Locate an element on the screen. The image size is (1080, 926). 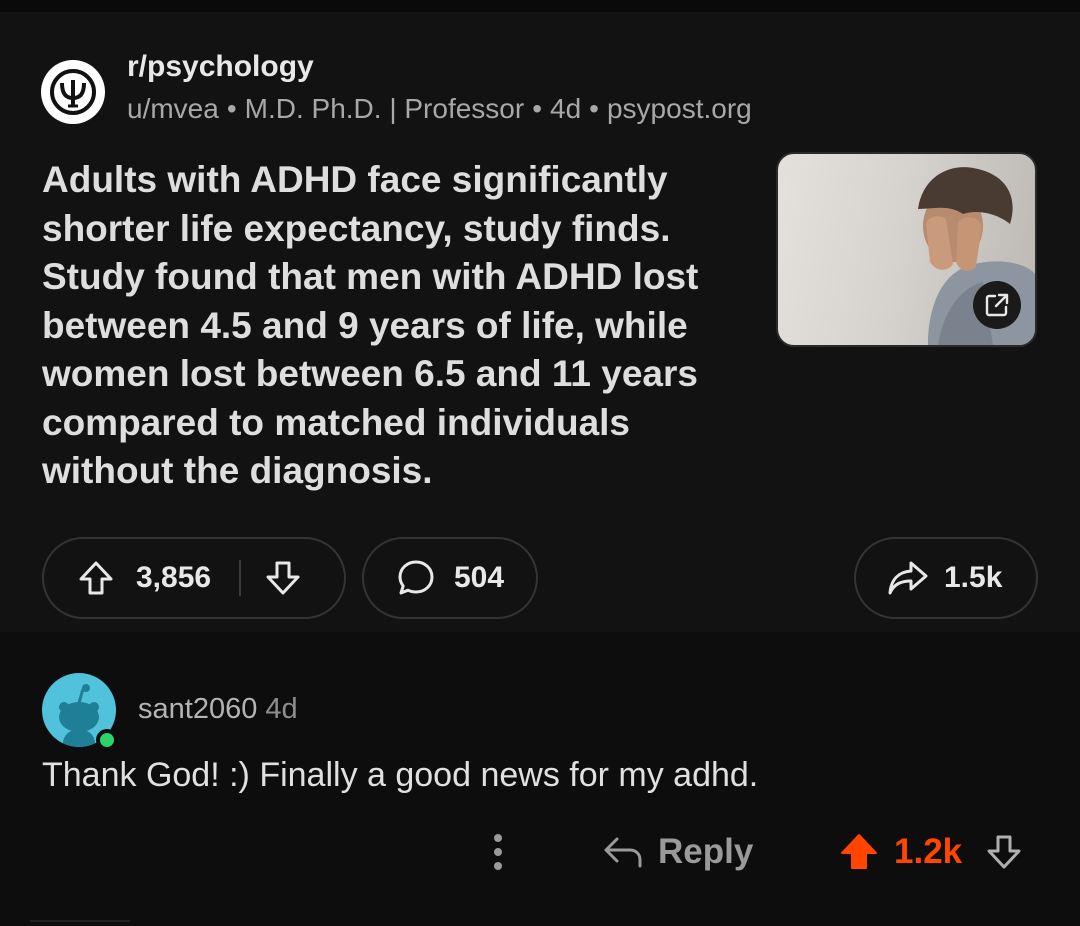
upvote-count: 3,856 is located at coordinates (174, 577).